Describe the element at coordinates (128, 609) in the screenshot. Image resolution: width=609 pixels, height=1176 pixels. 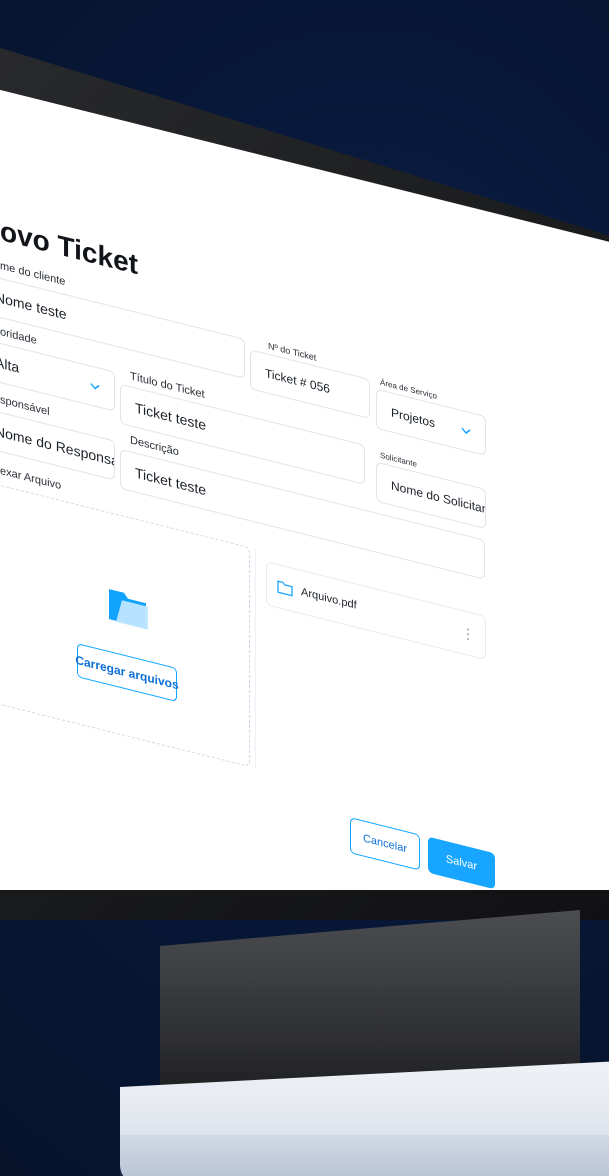
I see `folder-icon` at that location.